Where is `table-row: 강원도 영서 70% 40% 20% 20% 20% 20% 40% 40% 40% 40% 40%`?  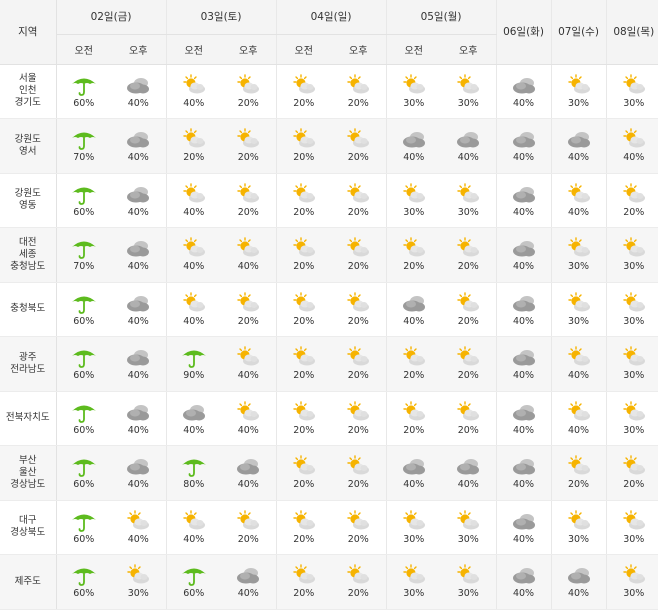
table-row: 강원도 영서 70% 40% 20% 20% 20% 20% 40% 40% 40% 40% 40% is located at coordinates (329, 146).